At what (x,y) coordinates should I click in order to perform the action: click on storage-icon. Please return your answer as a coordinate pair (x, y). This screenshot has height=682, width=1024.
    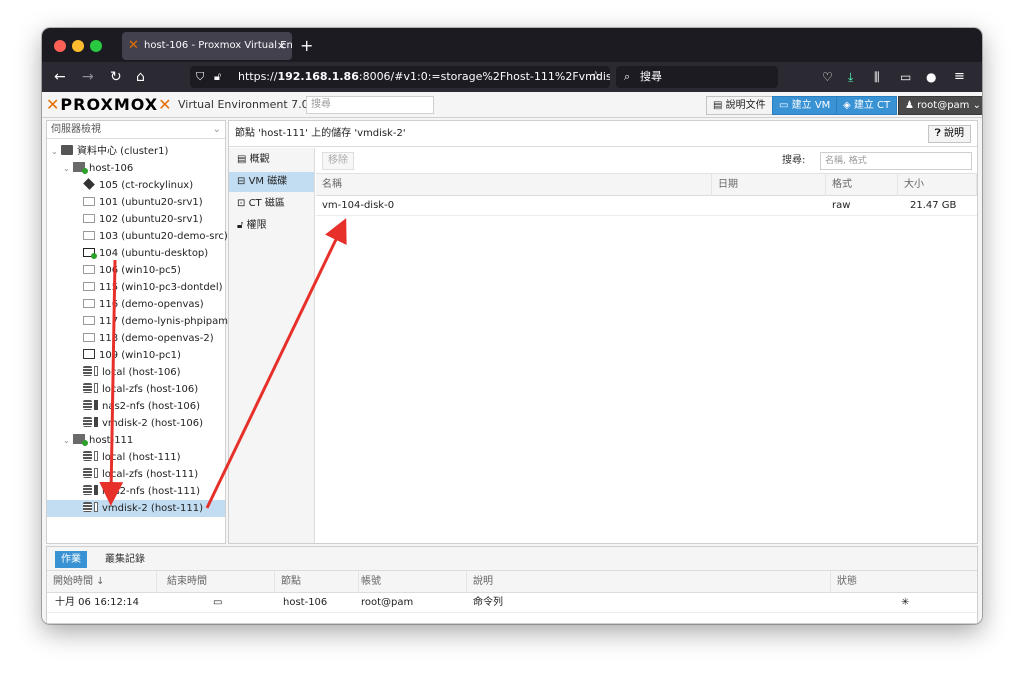
    Looking at the image, I should click on (87, 473).